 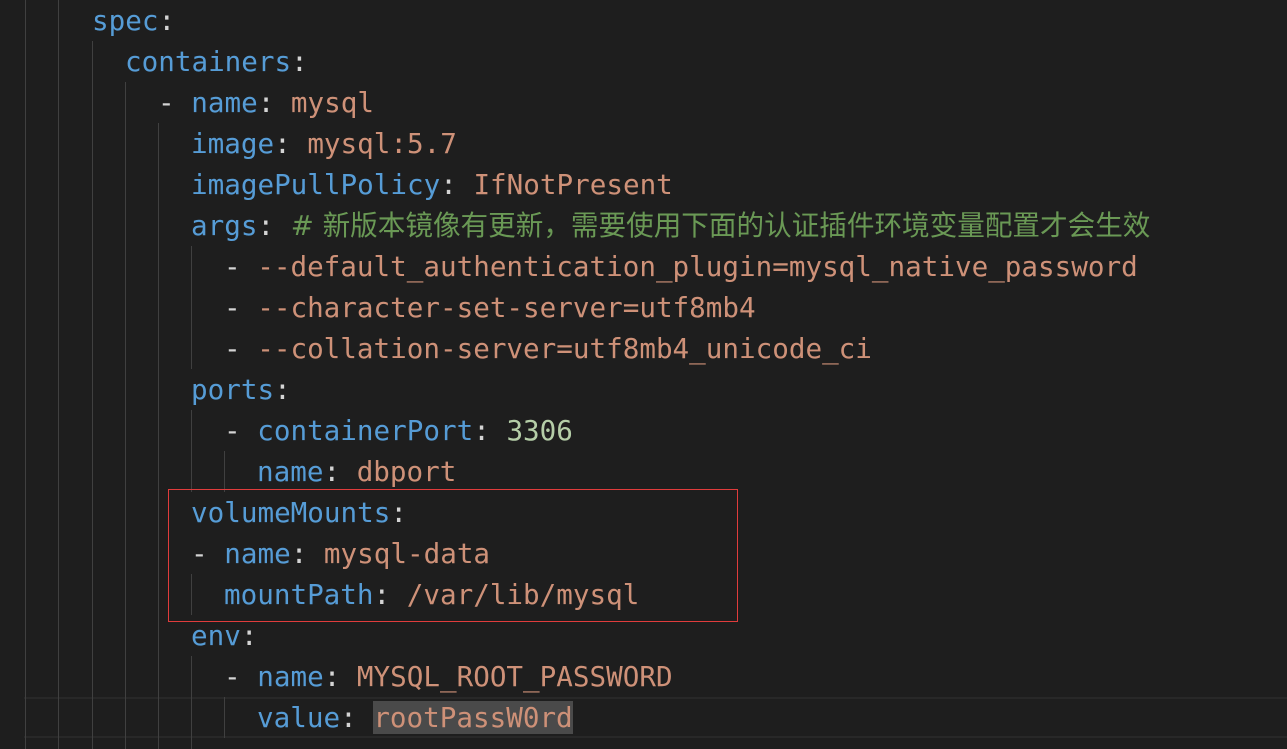 What do you see at coordinates (453, 555) in the screenshot?
I see `annotation-highlight-box` at bounding box center [453, 555].